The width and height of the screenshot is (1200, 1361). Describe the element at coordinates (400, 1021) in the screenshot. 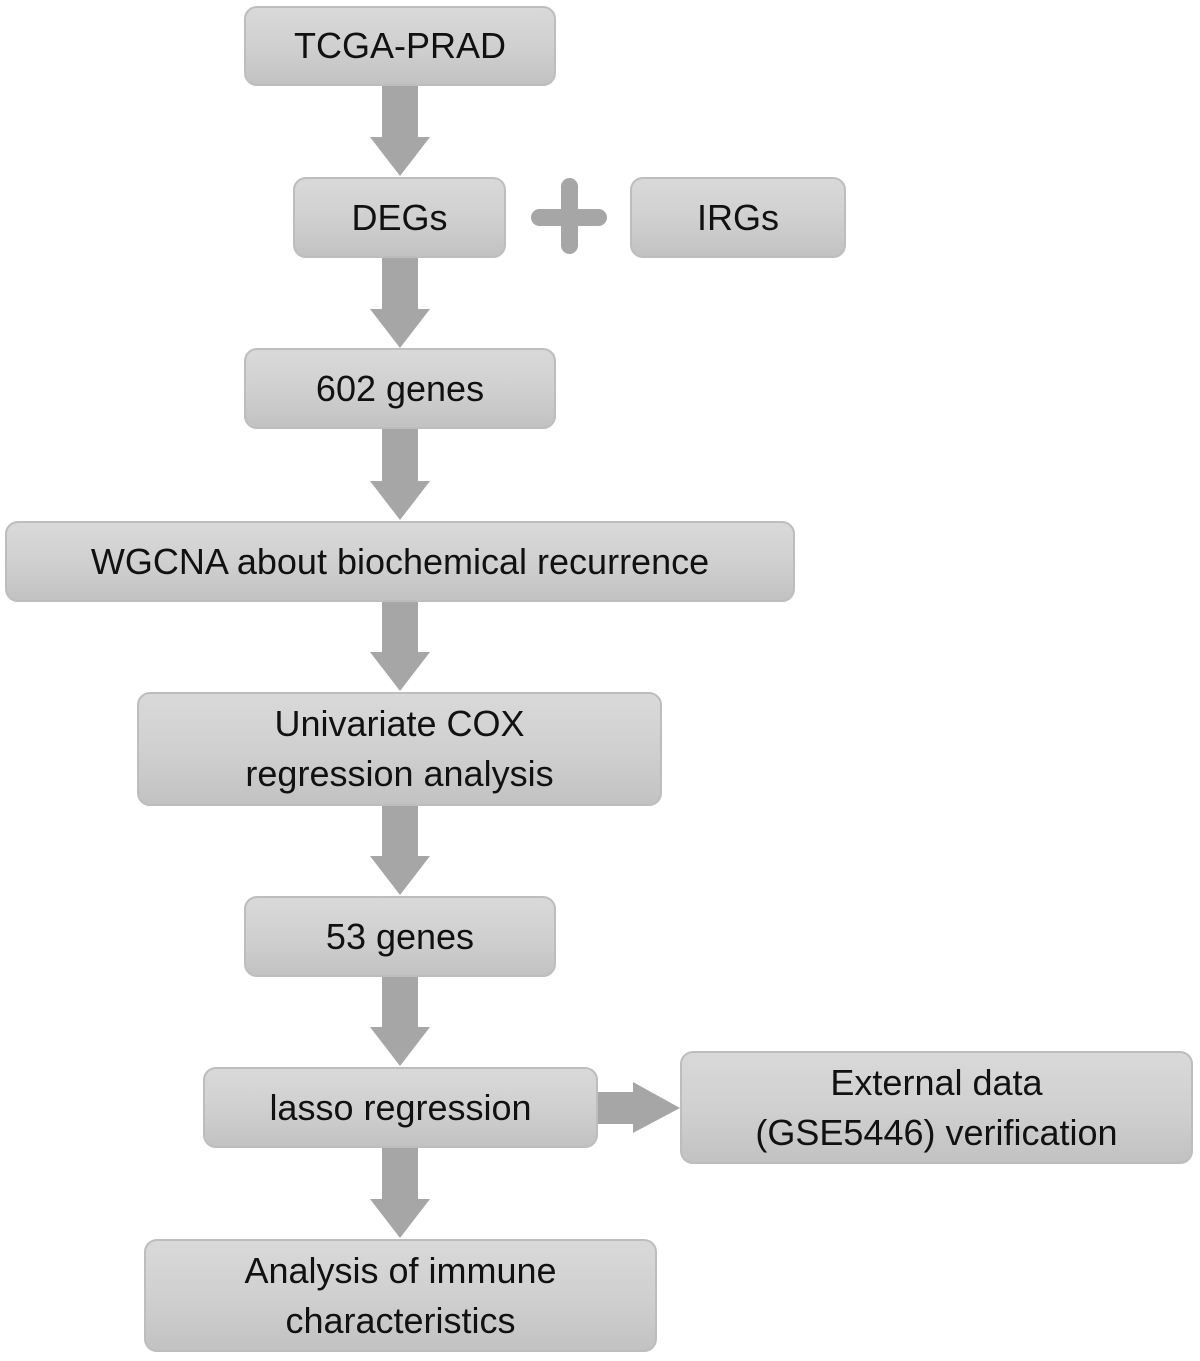

I see `arrow-53-genes-to-lasso` at that location.